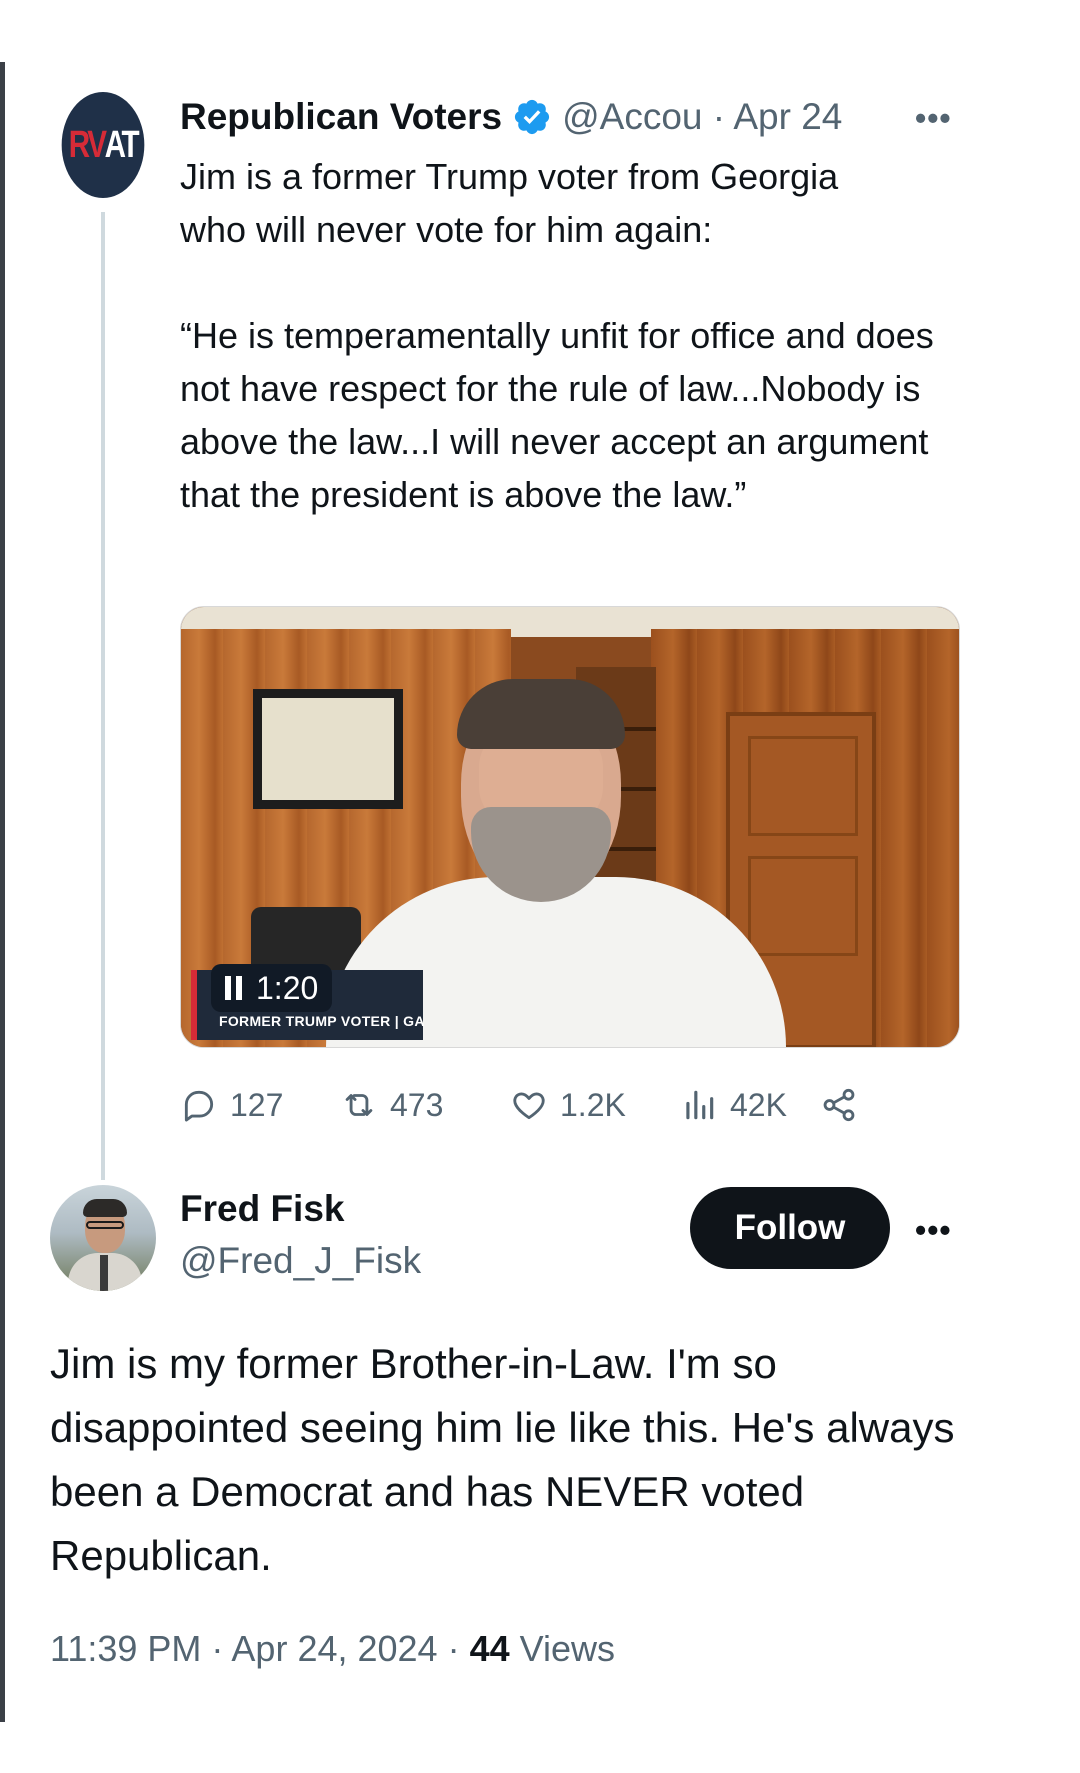 This screenshot has width=1080, height=1773. Describe the element at coordinates (758, 1104) in the screenshot. I see `views-count: 42K` at that location.